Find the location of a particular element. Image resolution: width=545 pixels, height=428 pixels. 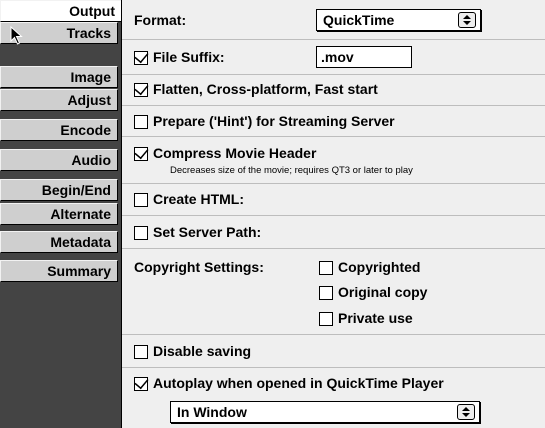

tab-alternate-label: Alternate is located at coordinates (80, 214).